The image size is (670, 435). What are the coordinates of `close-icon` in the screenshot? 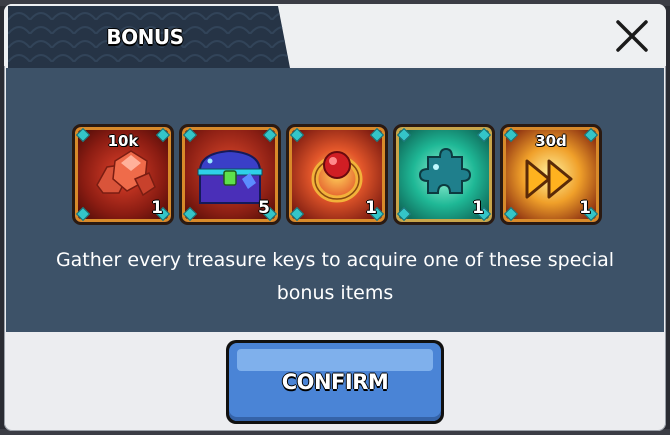 It's located at (632, 36).